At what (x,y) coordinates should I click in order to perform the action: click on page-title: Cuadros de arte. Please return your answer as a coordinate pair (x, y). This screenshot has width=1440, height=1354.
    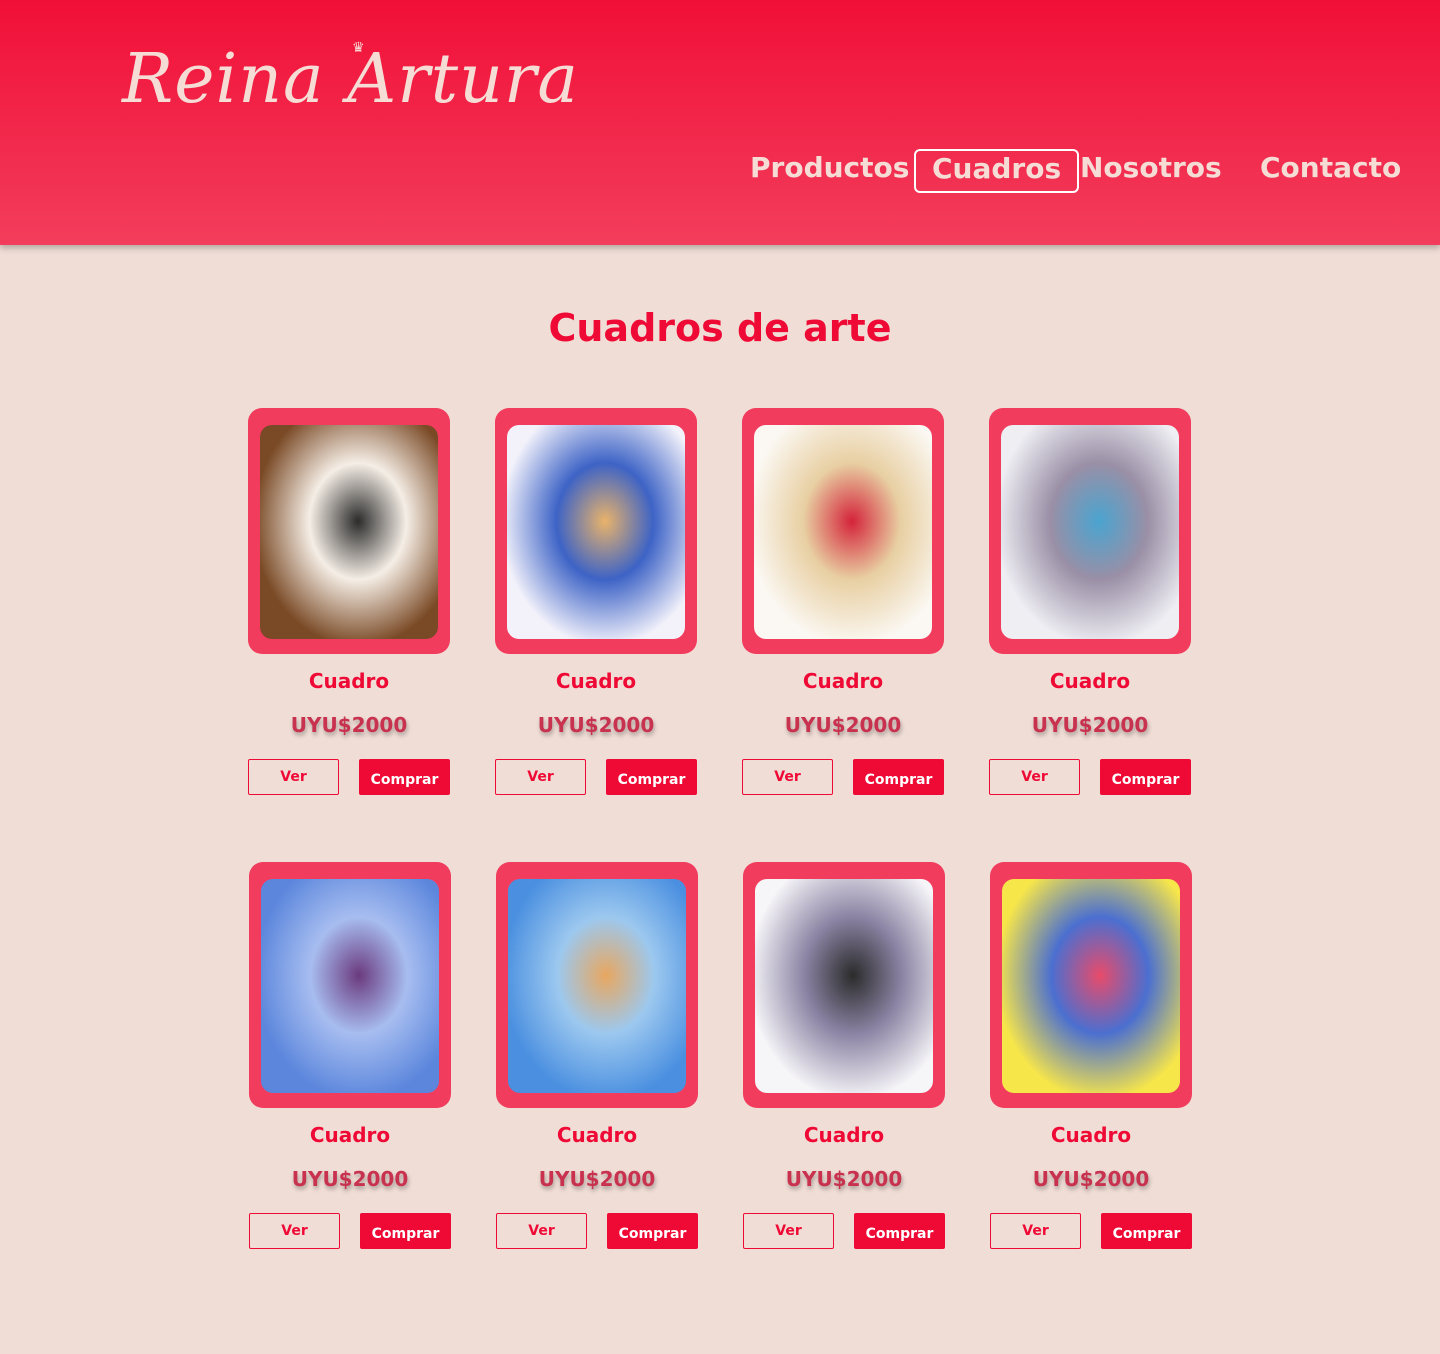
    Looking at the image, I should click on (720, 328).